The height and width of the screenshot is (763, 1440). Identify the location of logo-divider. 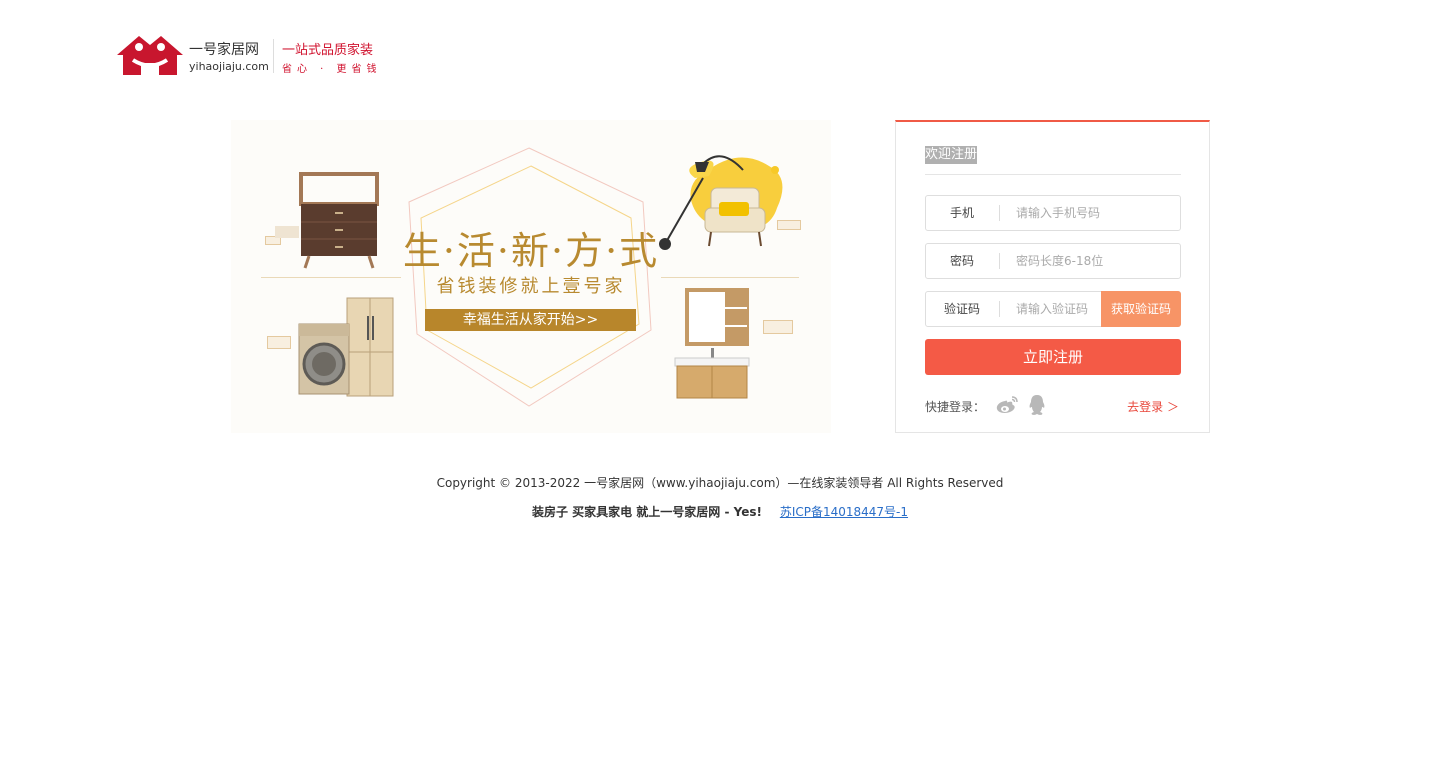
(273, 56).